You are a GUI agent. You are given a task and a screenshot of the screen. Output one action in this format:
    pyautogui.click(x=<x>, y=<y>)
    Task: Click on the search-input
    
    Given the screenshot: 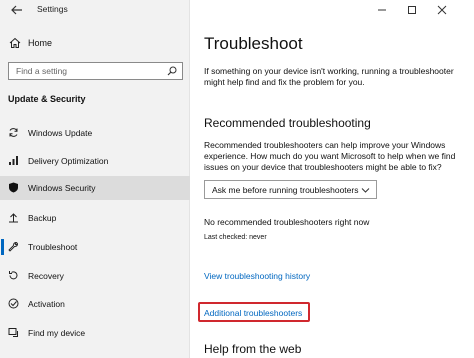 What is the action you would take?
    pyautogui.click(x=86, y=71)
    